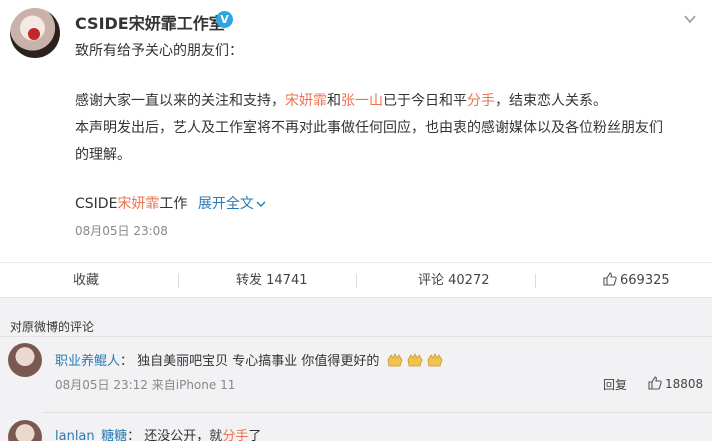 The height and width of the screenshot is (441, 712). What do you see at coordinates (86, 281) in the screenshot?
I see `favorite-button: 收藏` at bounding box center [86, 281].